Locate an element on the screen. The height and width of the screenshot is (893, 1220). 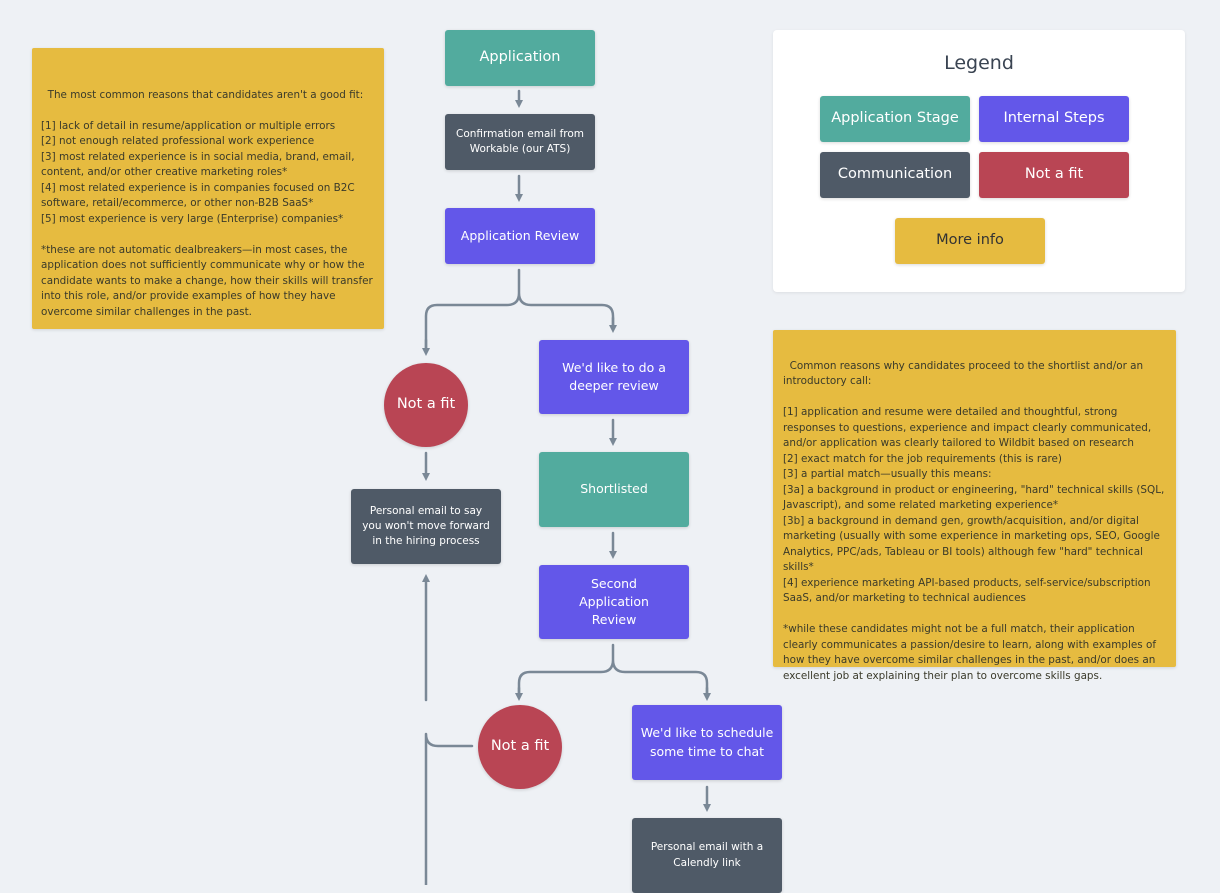
legend-title: Legend is located at coordinates (979, 63).